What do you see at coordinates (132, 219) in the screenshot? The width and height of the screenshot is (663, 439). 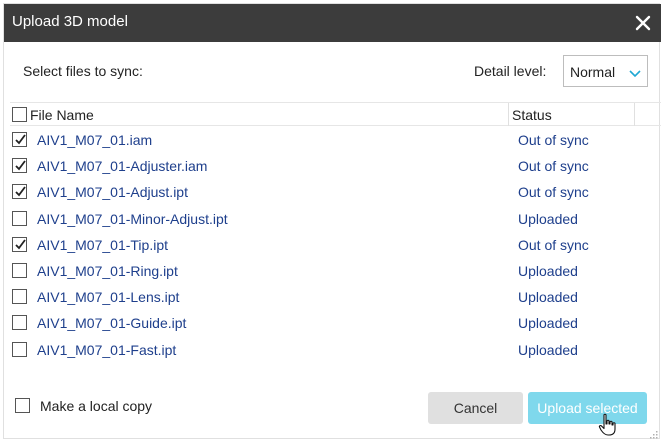 I see `file-name: AIV1_M07_01-Minor-Adjust.ipt` at bounding box center [132, 219].